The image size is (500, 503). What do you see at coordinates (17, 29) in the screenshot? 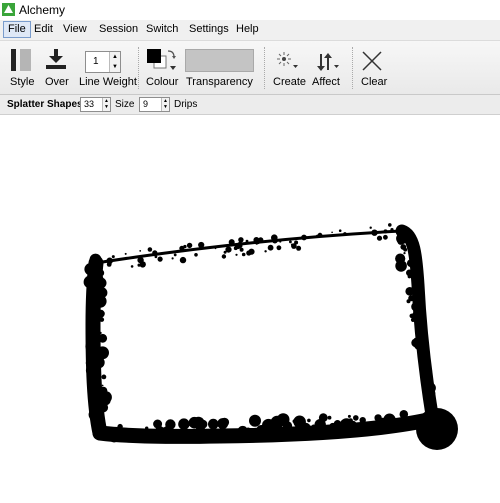
I see `menu-file: File` at bounding box center [17, 29].